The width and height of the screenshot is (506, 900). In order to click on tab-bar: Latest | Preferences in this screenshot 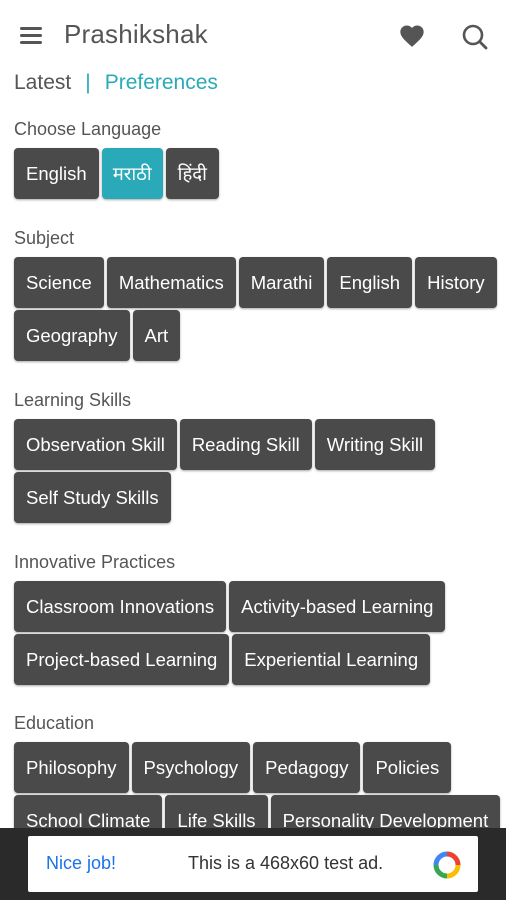, I will do `click(116, 83)`.